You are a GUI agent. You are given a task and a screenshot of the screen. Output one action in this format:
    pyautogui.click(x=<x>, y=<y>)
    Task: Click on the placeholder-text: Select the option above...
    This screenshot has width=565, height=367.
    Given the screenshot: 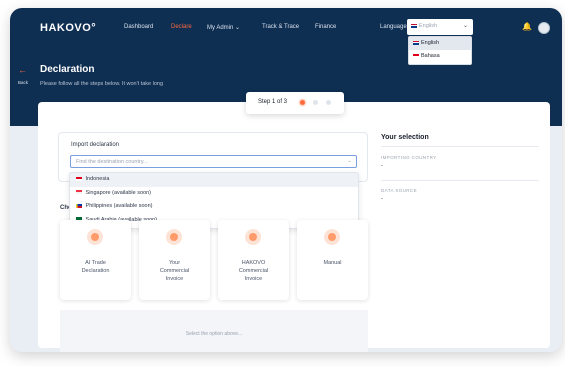 What is the action you would take?
    pyautogui.click(x=214, y=334)
    